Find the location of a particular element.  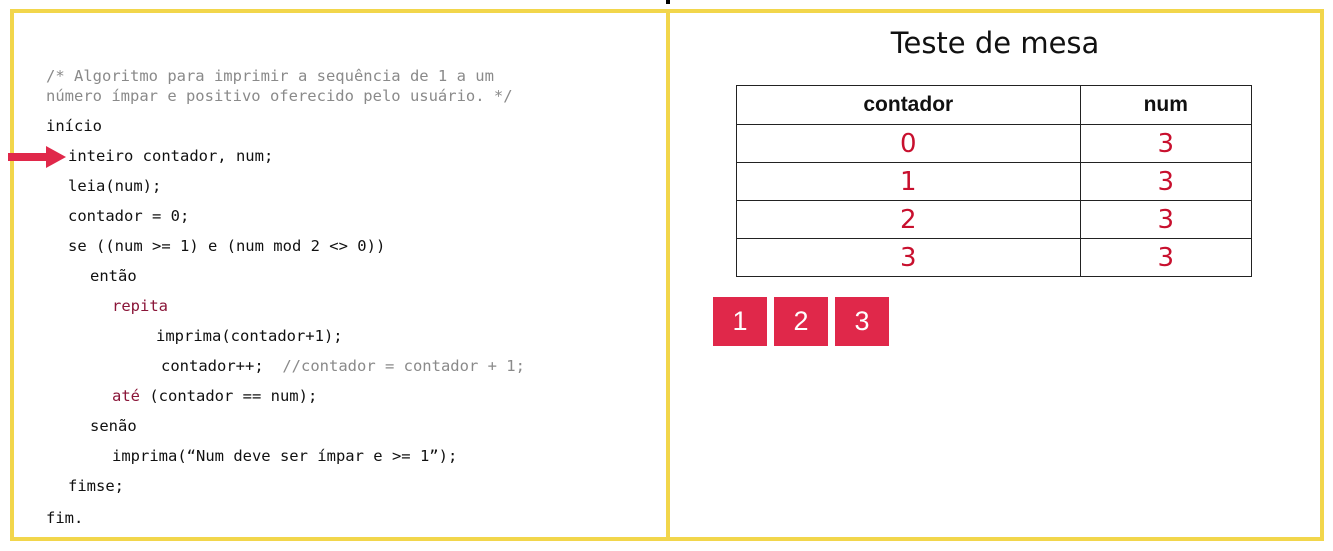

header-num: num is located at coordinates (1166, 105).